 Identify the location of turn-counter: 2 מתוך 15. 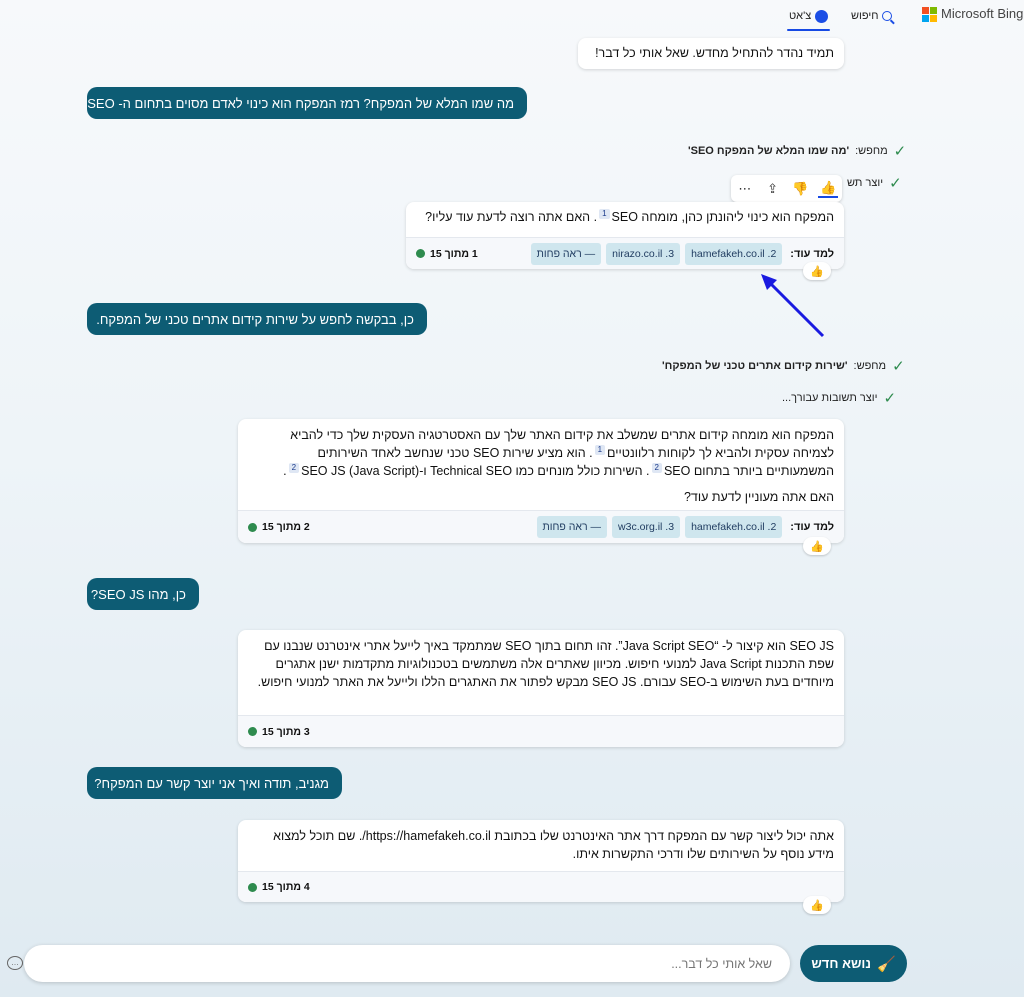
(279, 527).